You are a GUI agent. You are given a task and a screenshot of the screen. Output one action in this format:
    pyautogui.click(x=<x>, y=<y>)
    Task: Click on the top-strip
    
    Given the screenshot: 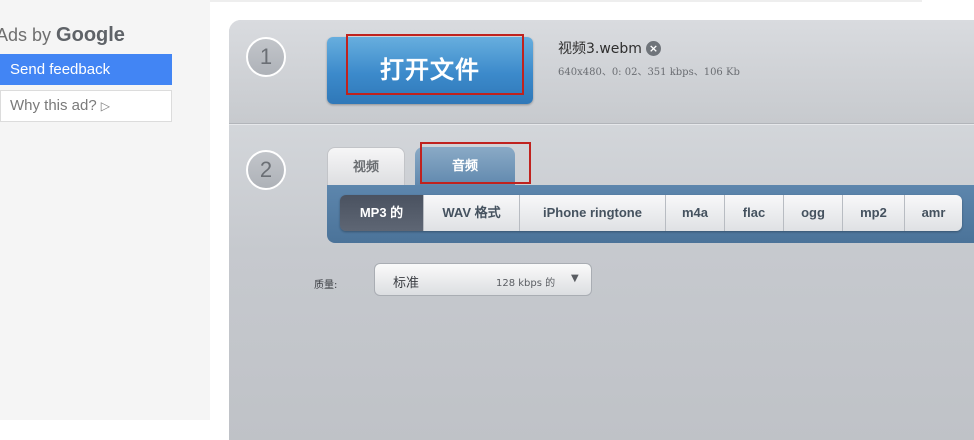 What is the action you would take?
    pyautogui.click(x=592, y=10)
    